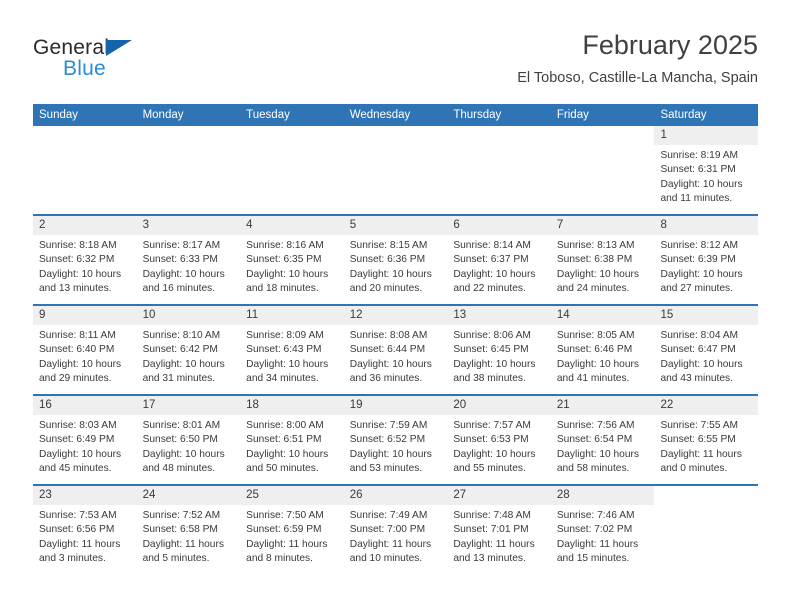  What do you see at coordinates (499, 225) in the screenshot?
I see `day-number-band: 6` at bounding box center [499, 225].